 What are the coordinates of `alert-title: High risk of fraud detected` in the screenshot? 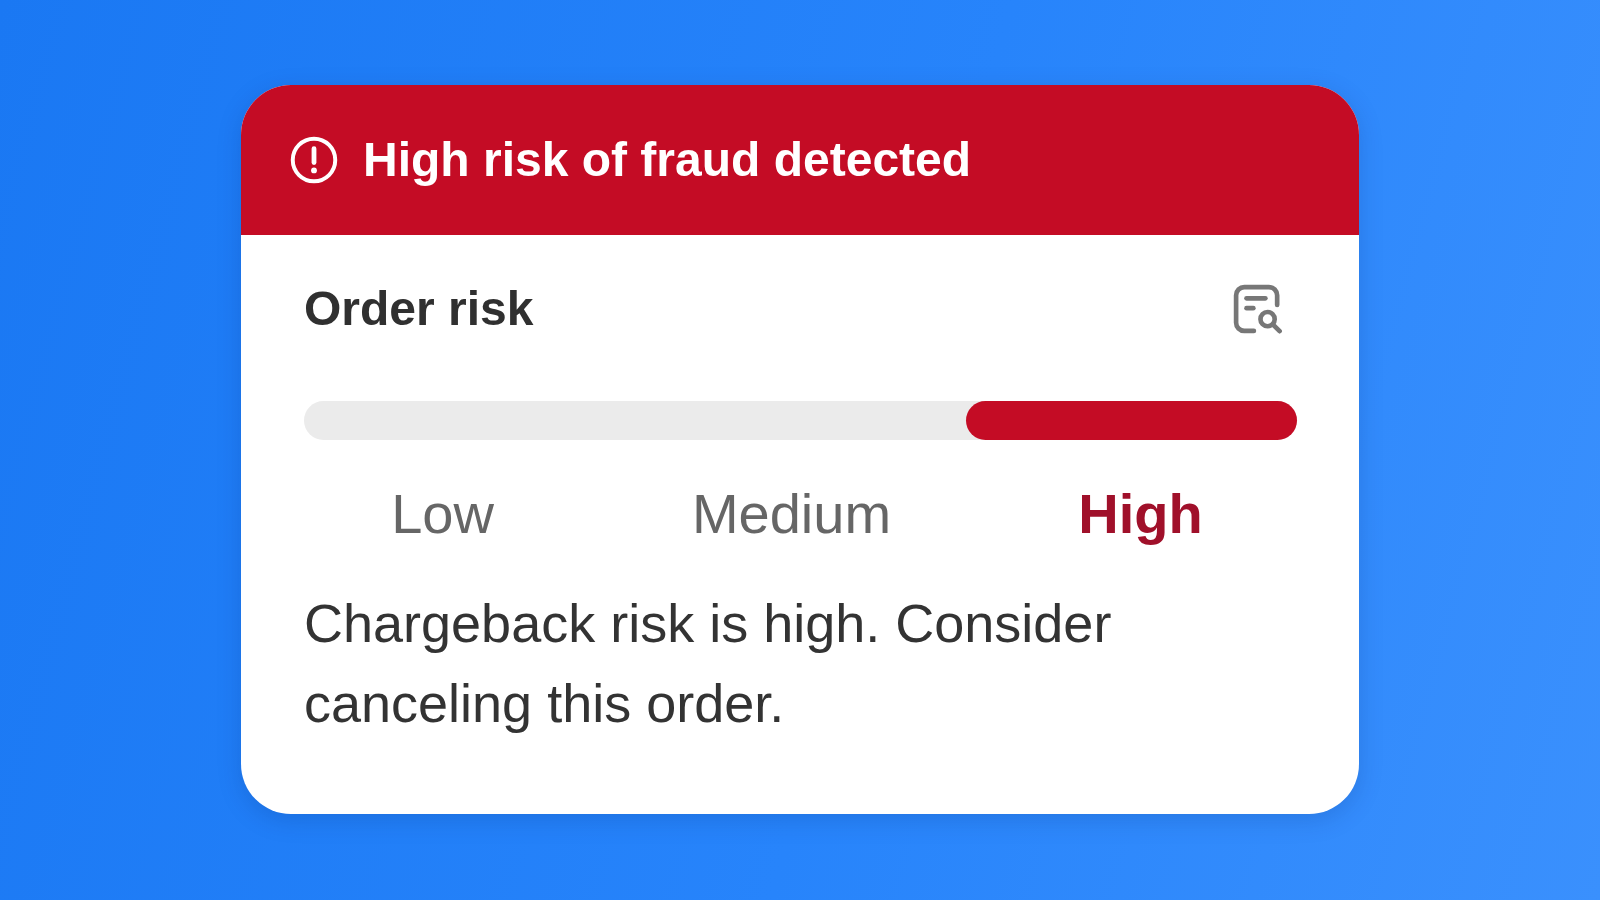 It's located at (667, 160).